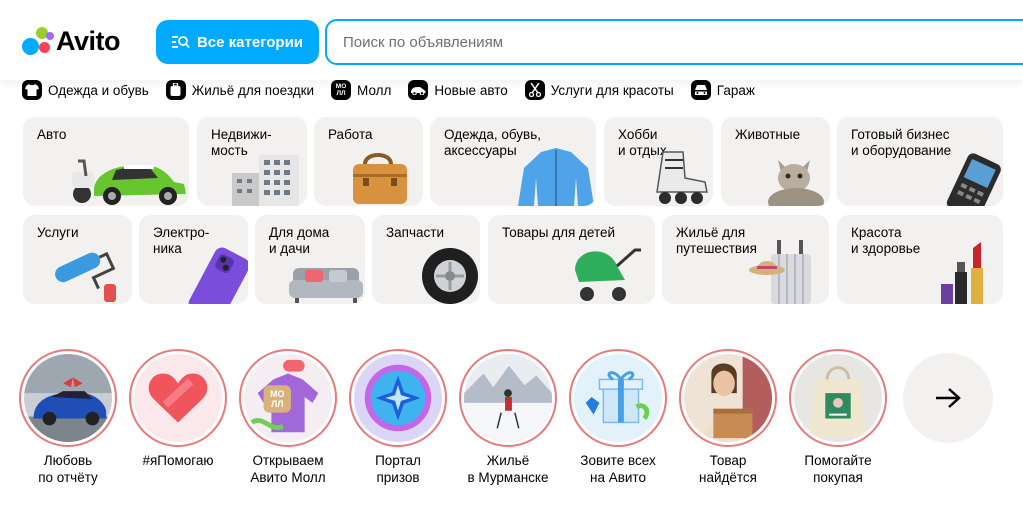 Image resolution: width=1023 pixels, height=524 pixels. What do you see at coordinates (180, 42) in the screenshot?
I see `catalog-search-icon` at bounding box center [180, 42].